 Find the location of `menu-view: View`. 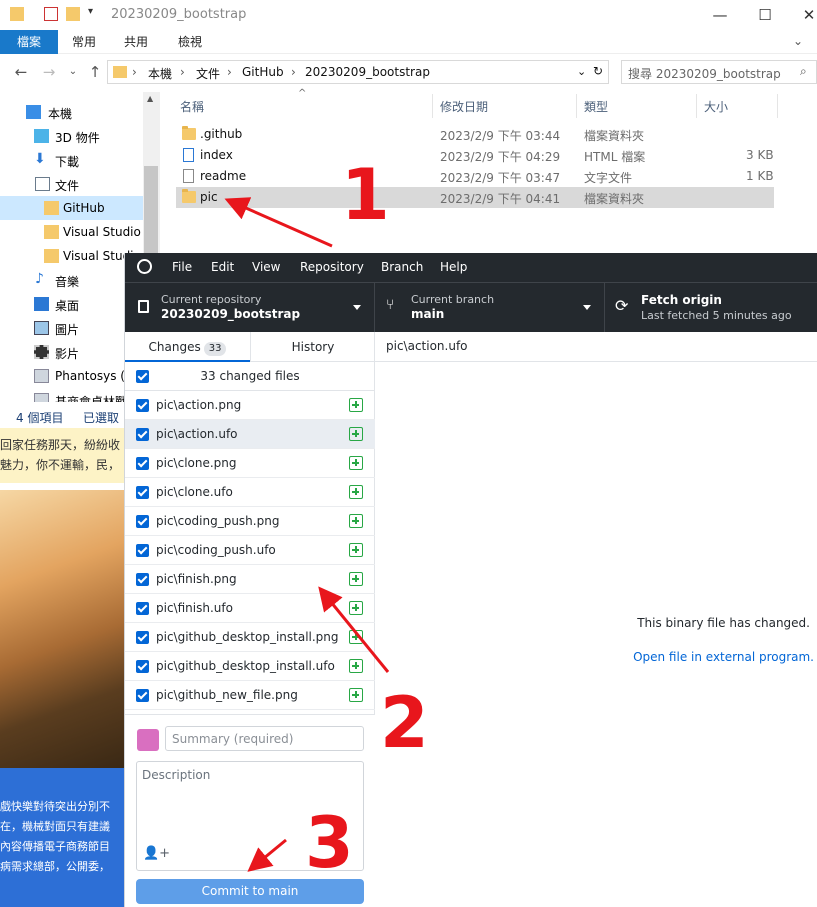

menu-view: View is located at coordinates (266, 267).